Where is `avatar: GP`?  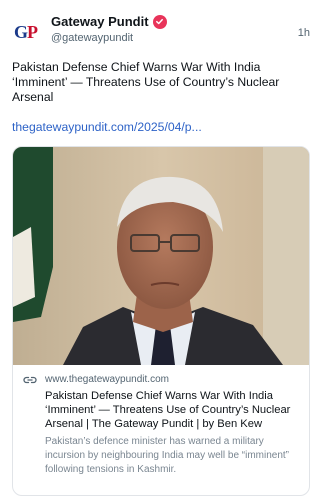 avatar: GP is located at coordinates (26, 32).